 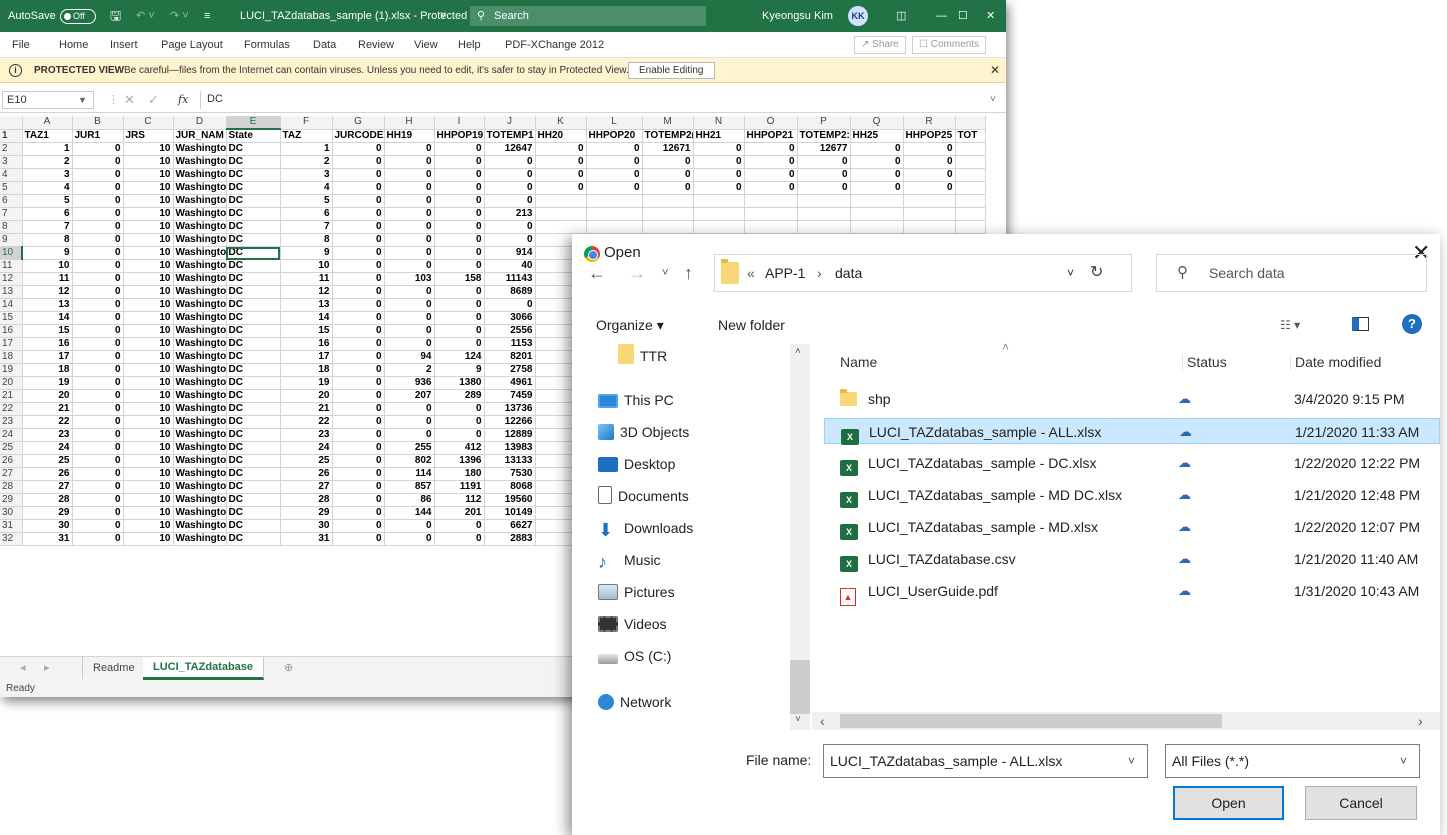 What do you see at coordinates (306, 240) in the screenshot?
I see `table-cell: 8` at bounding box center [306, 240].